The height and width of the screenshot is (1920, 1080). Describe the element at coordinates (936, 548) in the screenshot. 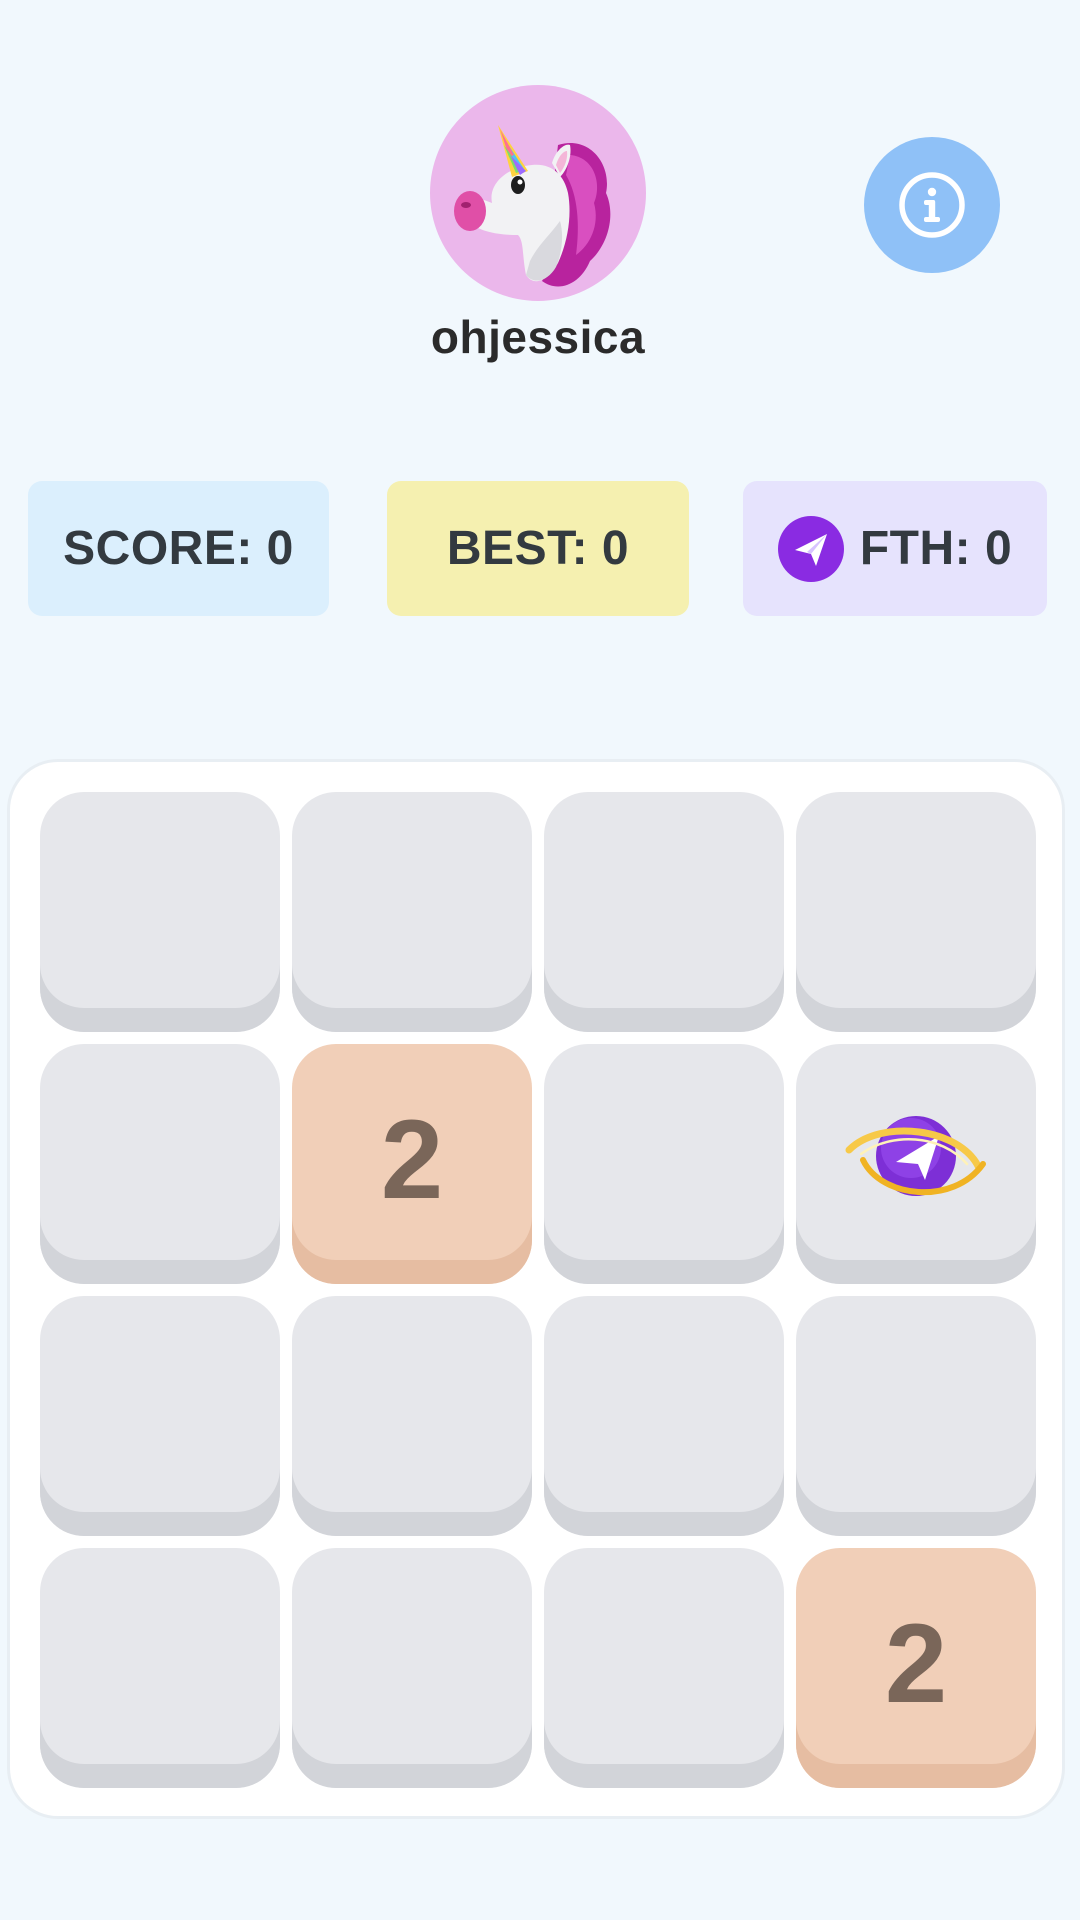

I see `fth-label: FTH: 0` at that location.